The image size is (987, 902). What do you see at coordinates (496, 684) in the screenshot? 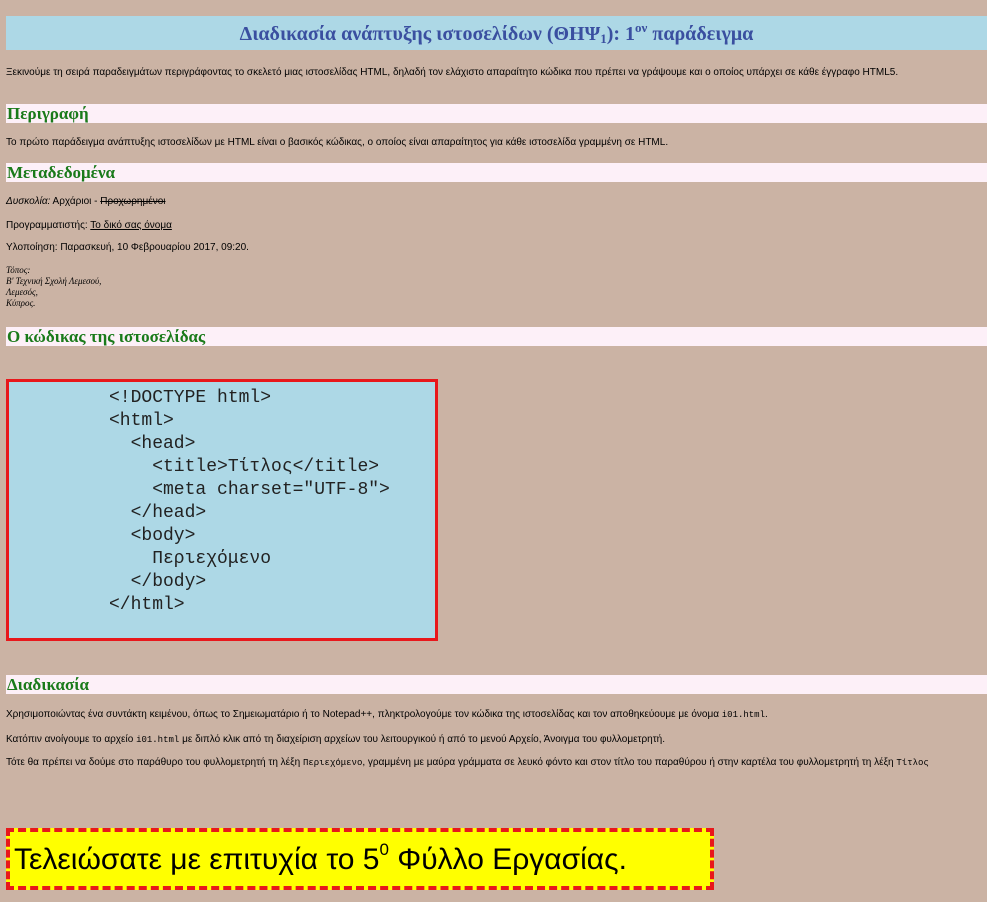
I see `procedure-heading: Διαδικασία` at bounding box center [496, 684].